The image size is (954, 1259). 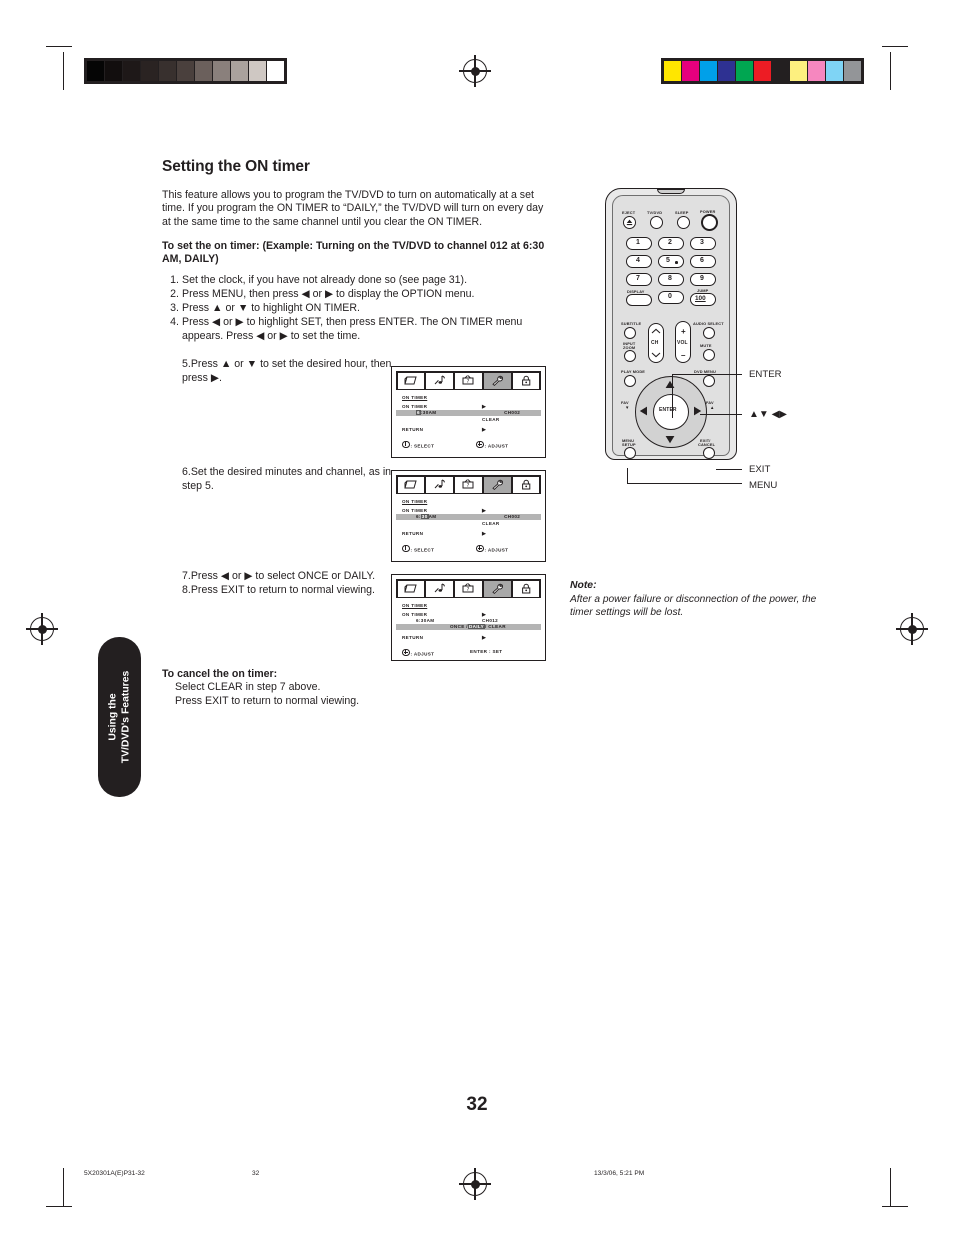 I want to click on page-title: Setting the ON timer, so click(x=236, y=166).